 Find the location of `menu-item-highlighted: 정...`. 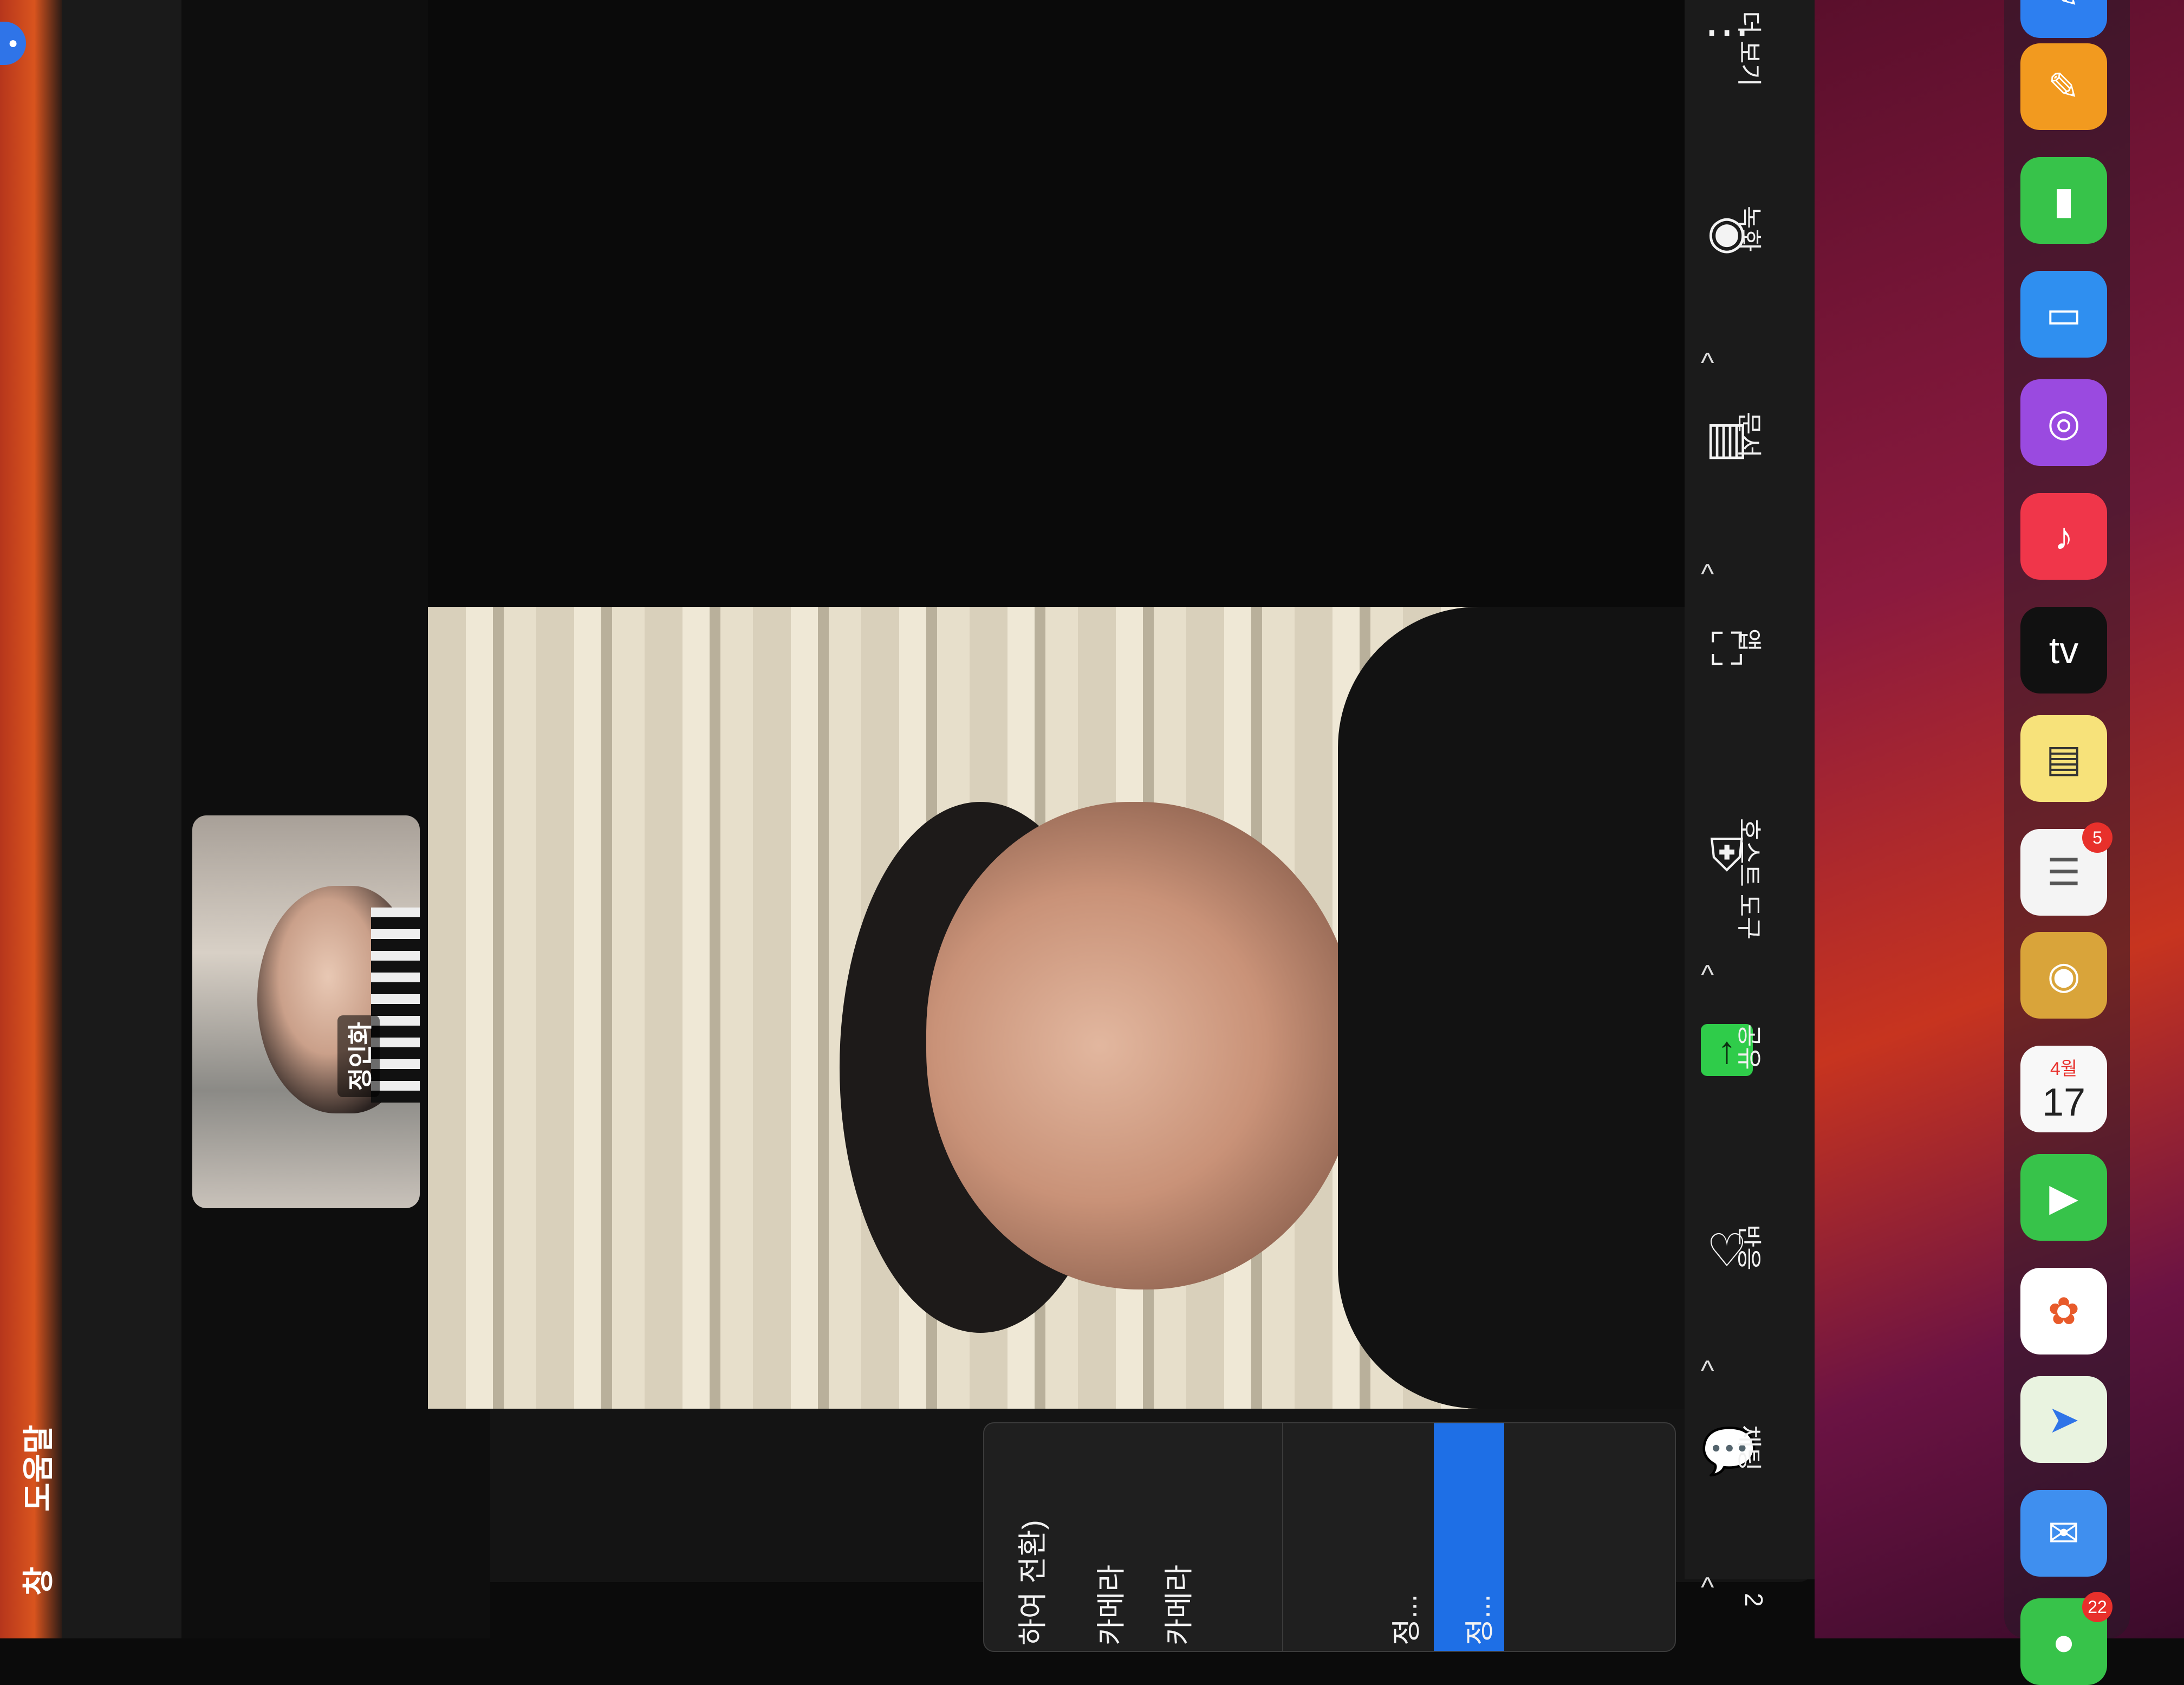

menu-item-highlighted: 정... is located at coordinates (1476, 1619).